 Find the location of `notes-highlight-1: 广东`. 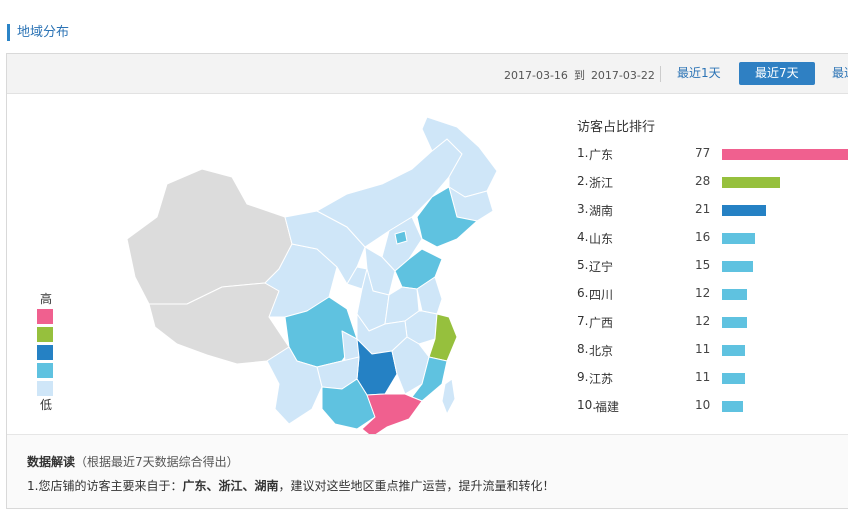

notes-highlight-1: 广东 is located at coordinates (194, 486).